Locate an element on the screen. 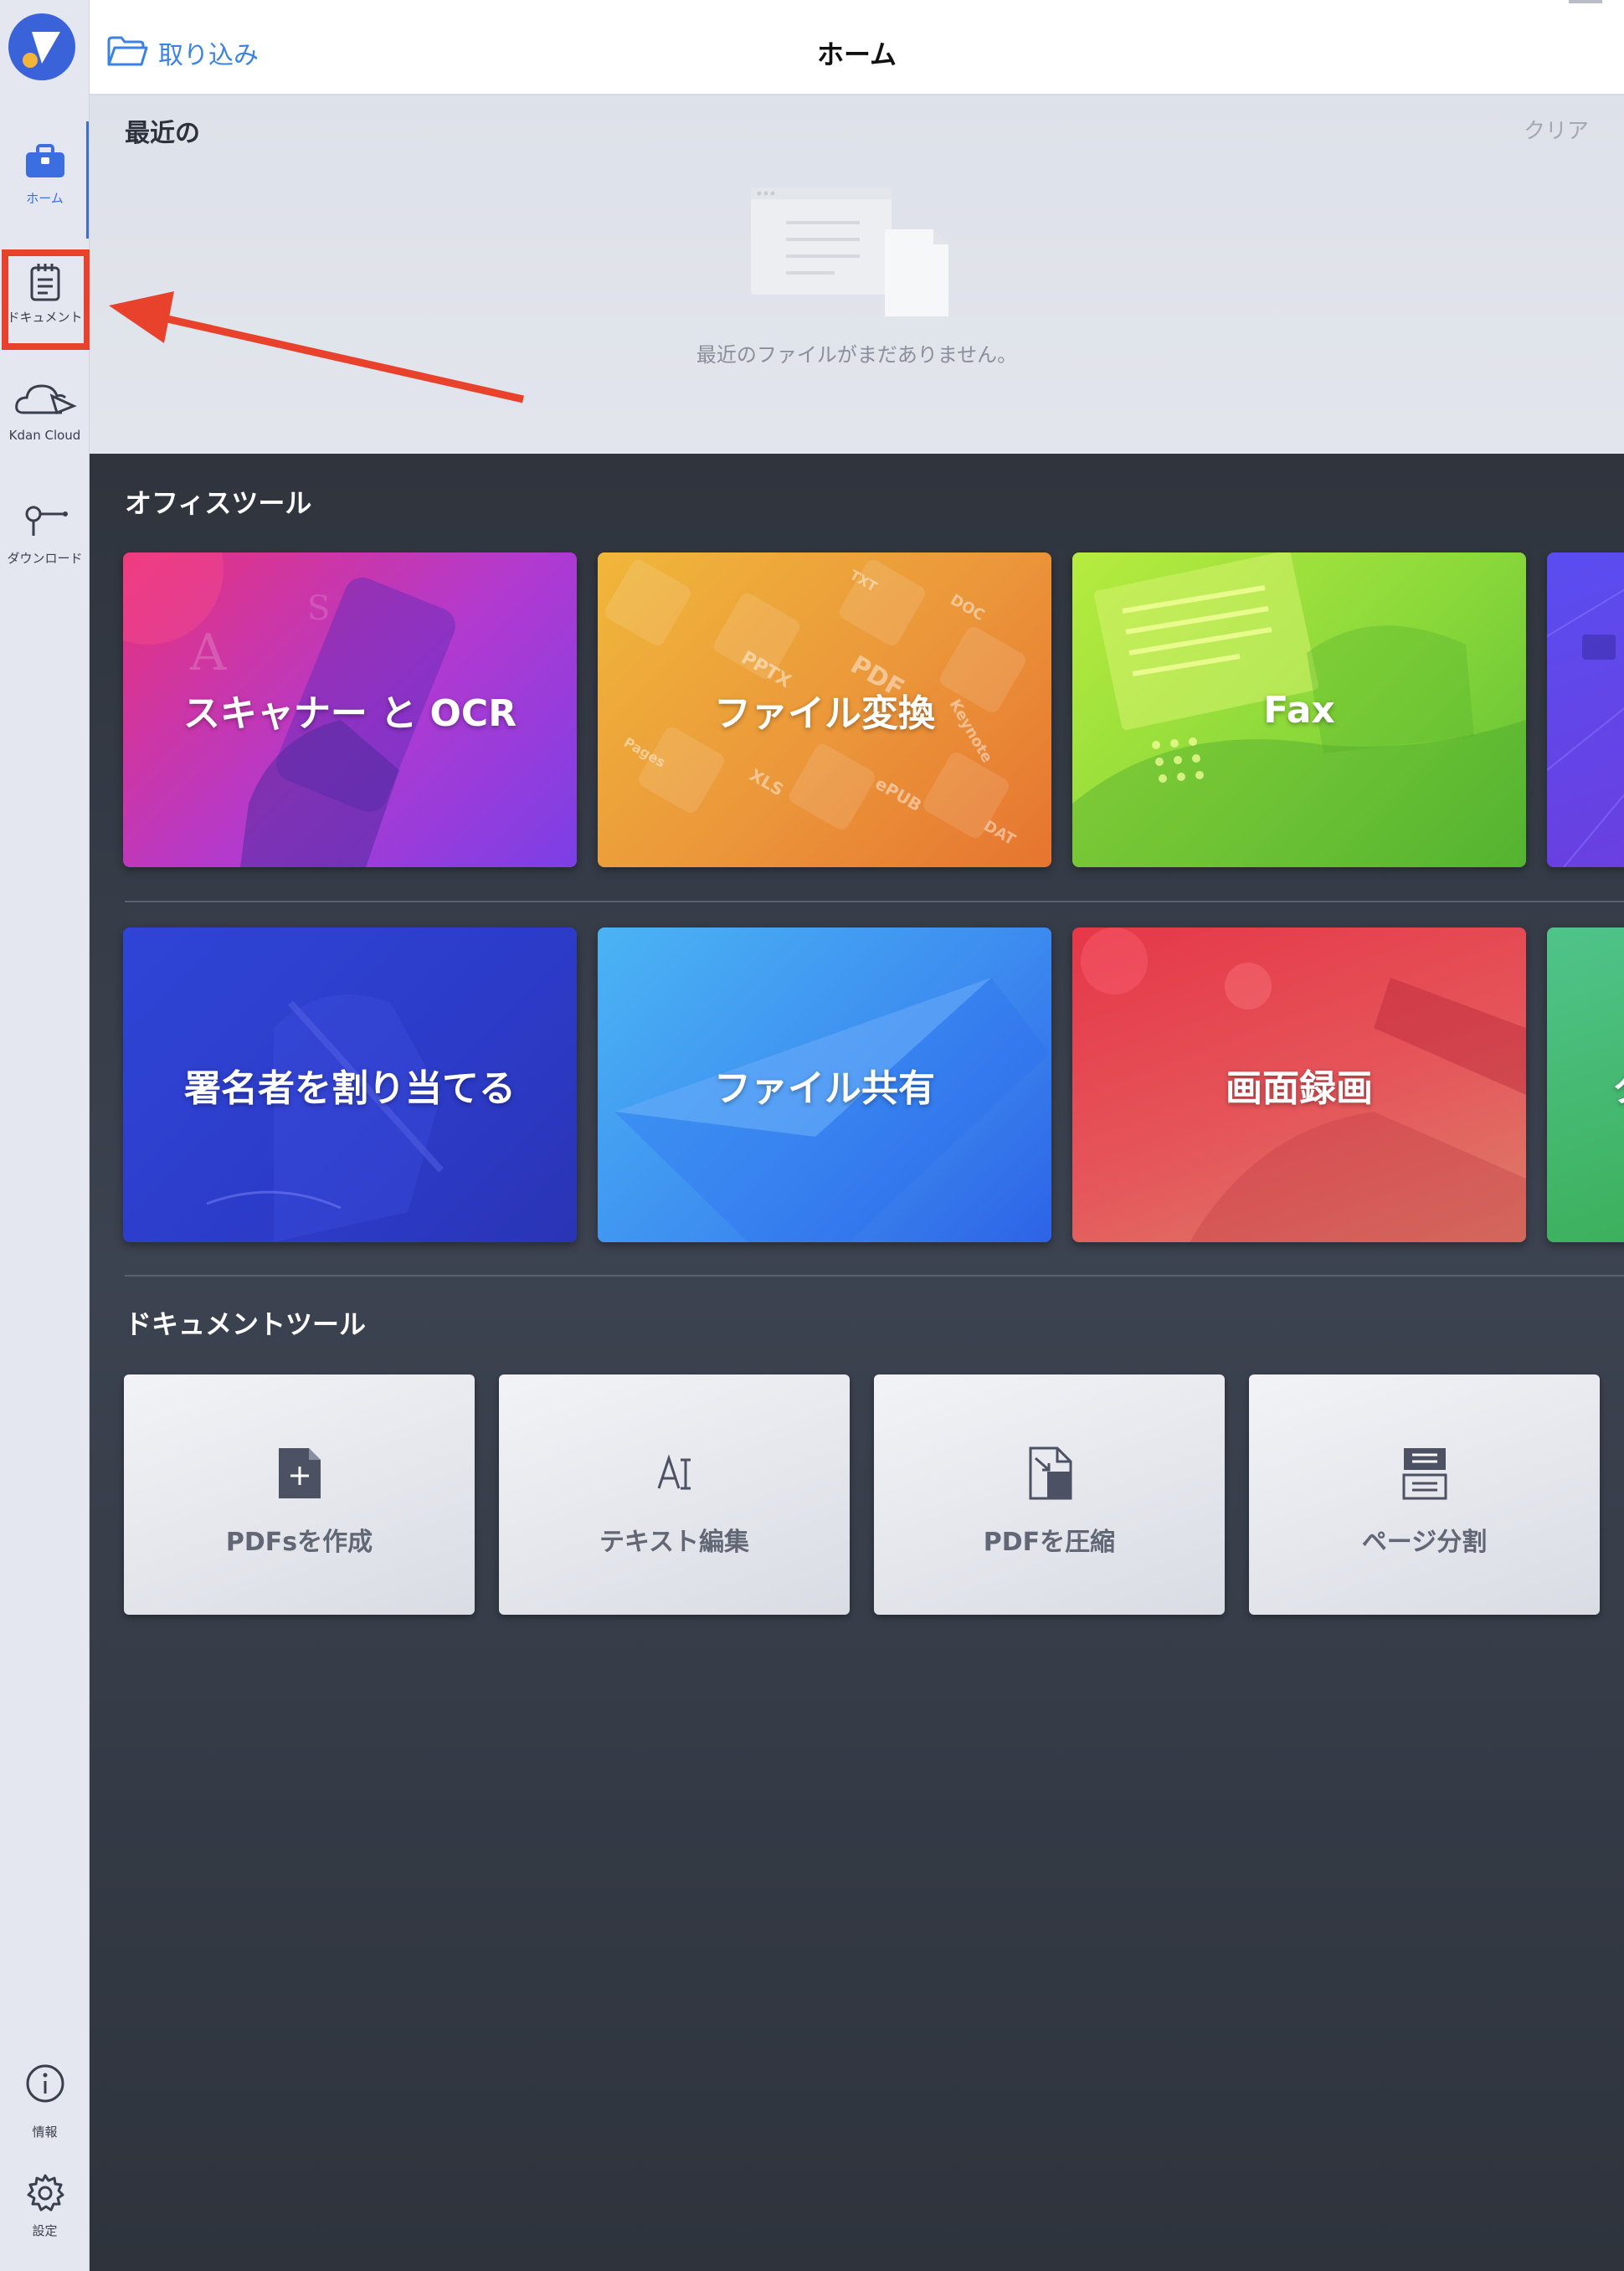 The height and width of the screenshot is (2271, 1624). gear-icon is located at coordinates (45, 2195).